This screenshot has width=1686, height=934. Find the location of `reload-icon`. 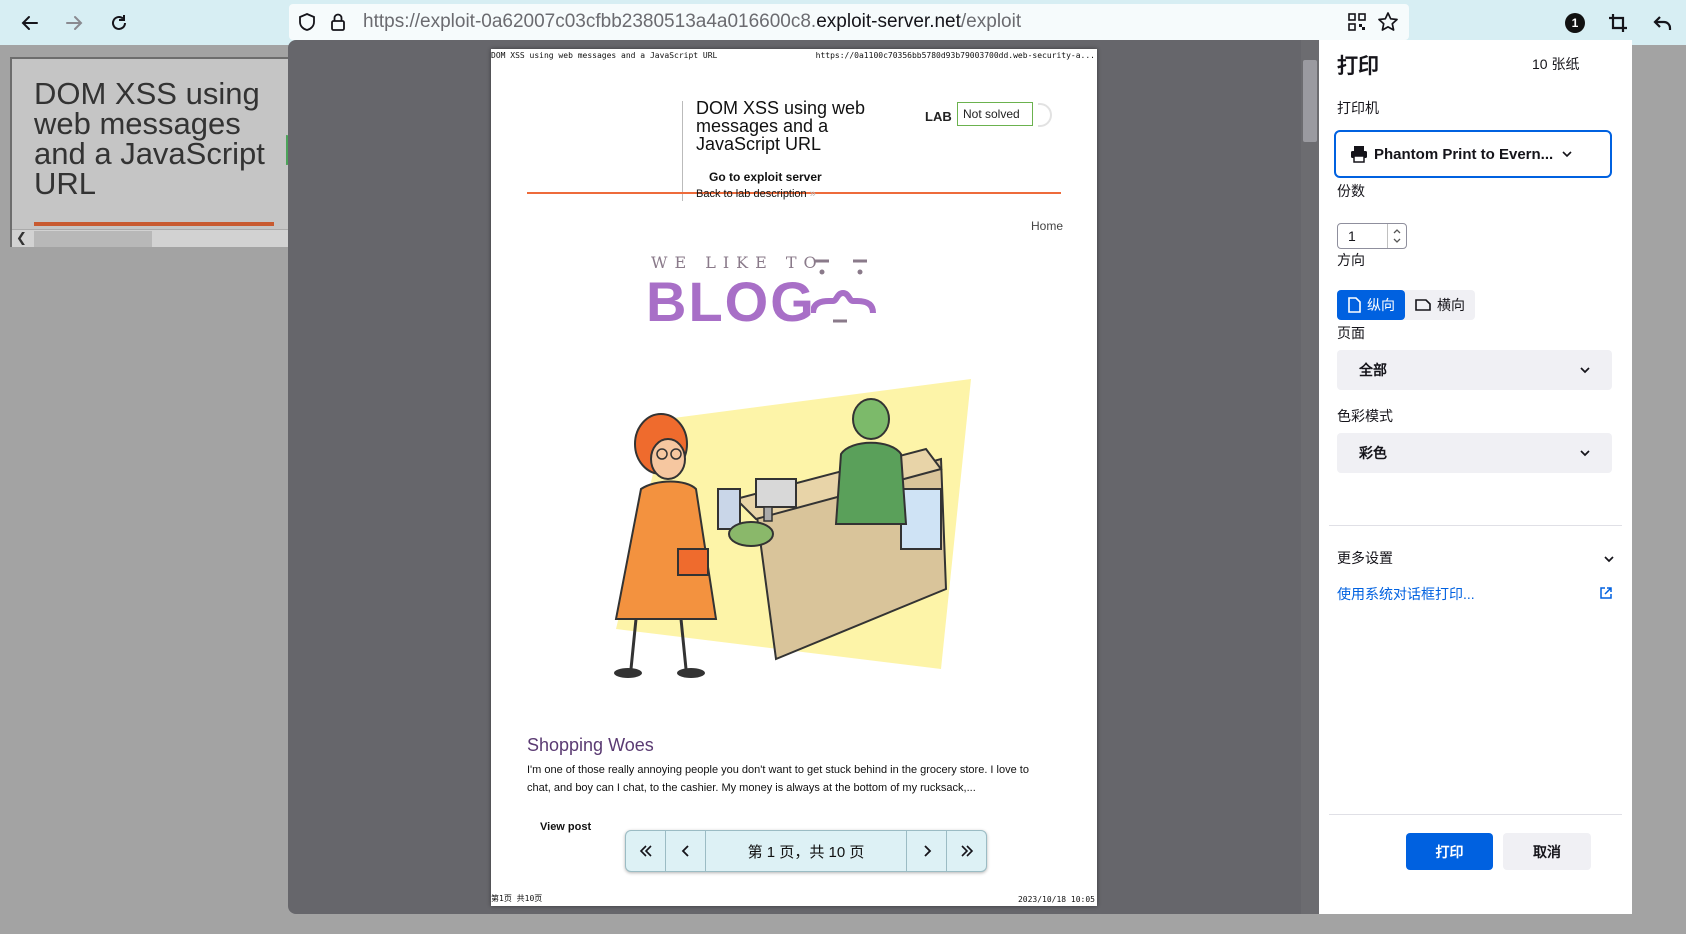

reload-icon is located at coordinates (119, 22).